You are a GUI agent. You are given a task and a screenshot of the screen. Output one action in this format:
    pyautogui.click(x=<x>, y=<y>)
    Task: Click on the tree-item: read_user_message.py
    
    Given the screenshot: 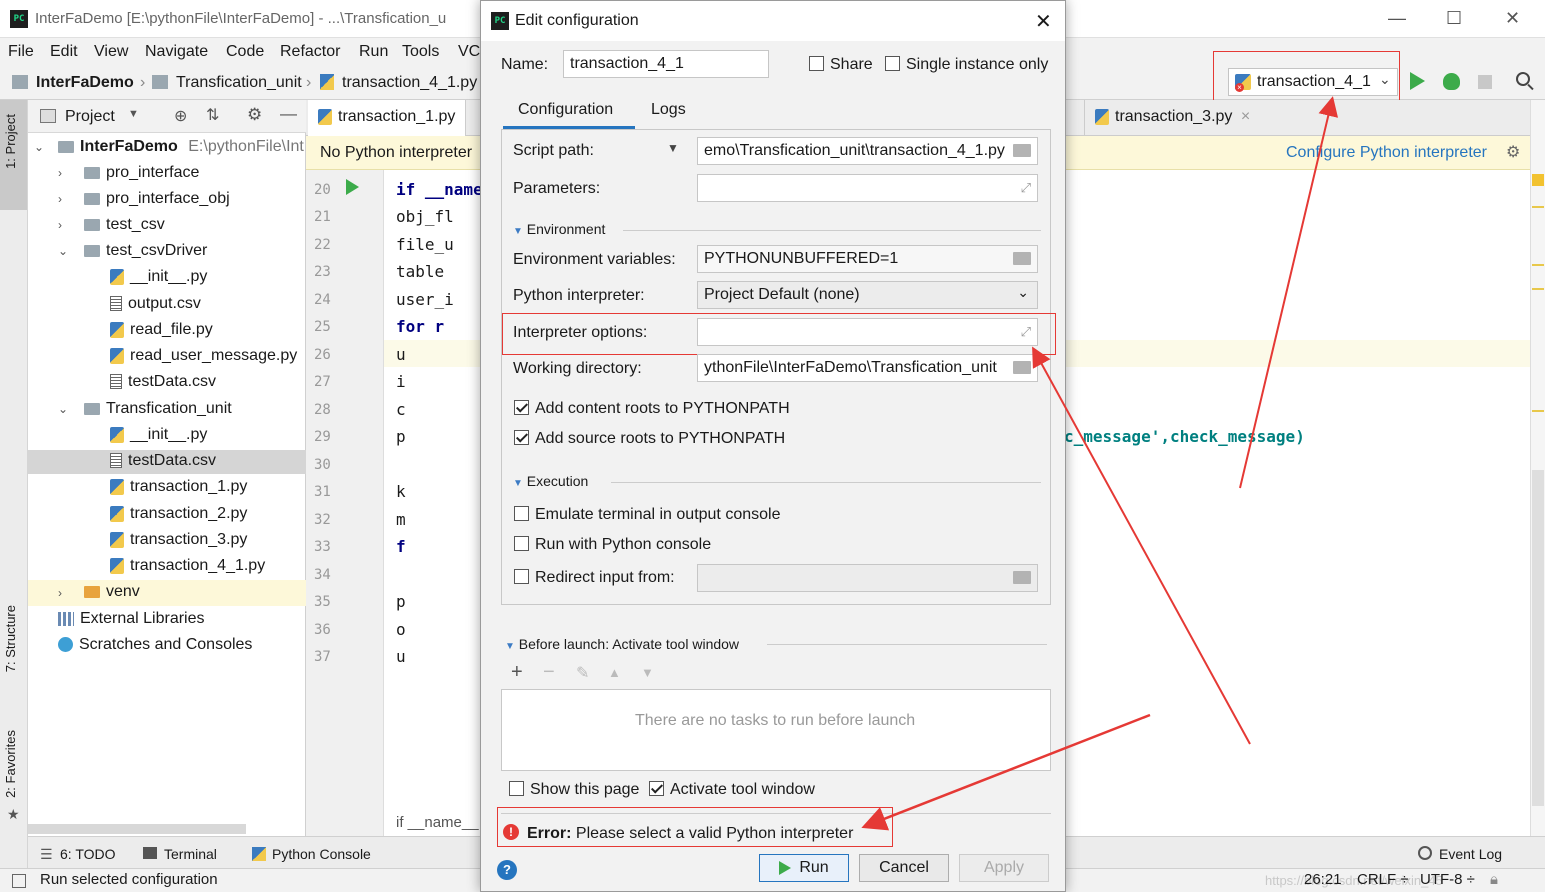 What is the action you would take?
    pyautogui.click(x=203, y=356)
    